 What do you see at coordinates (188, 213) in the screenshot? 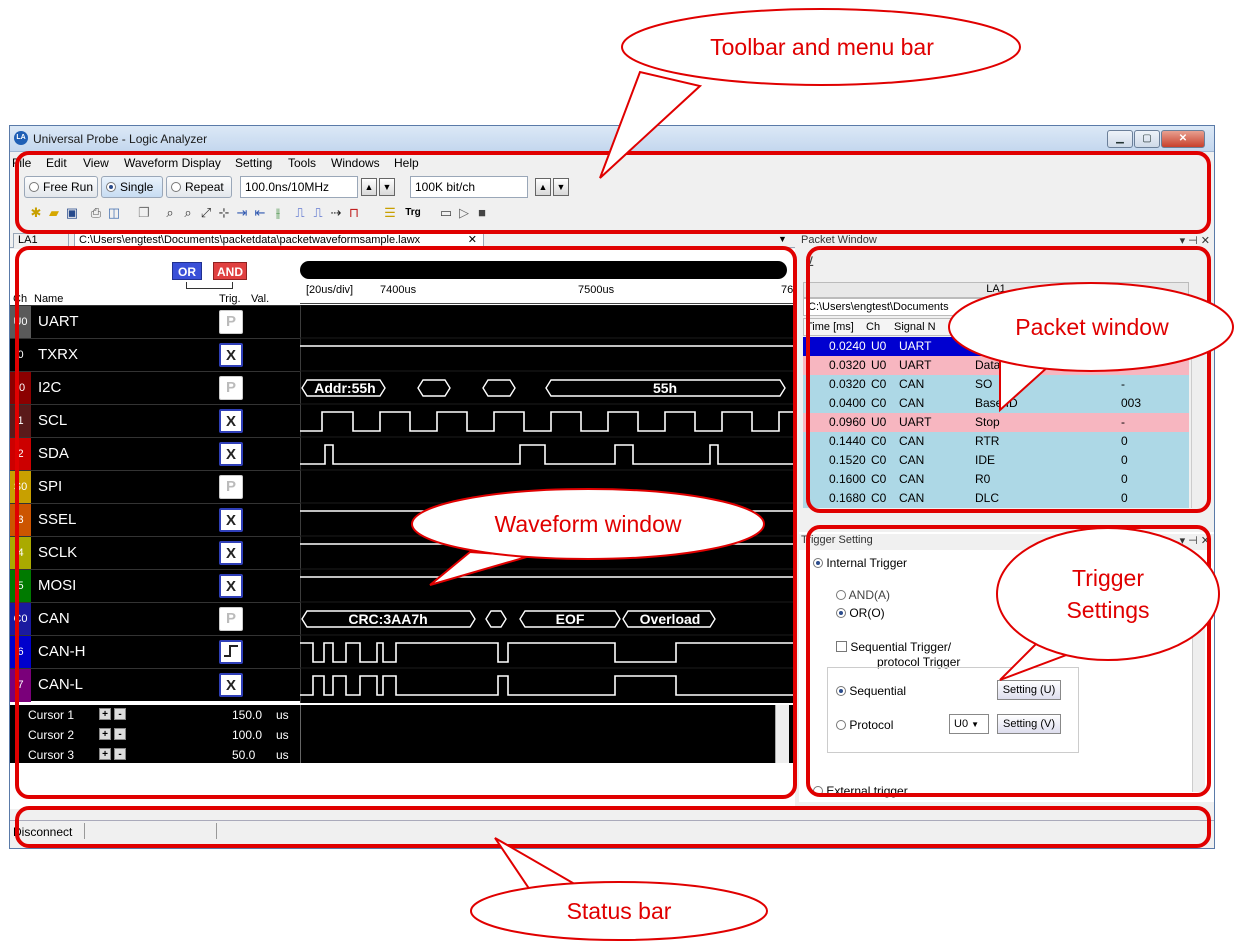
I see `zoom-out-icon: ⌕` at bounding box center [188, 213].